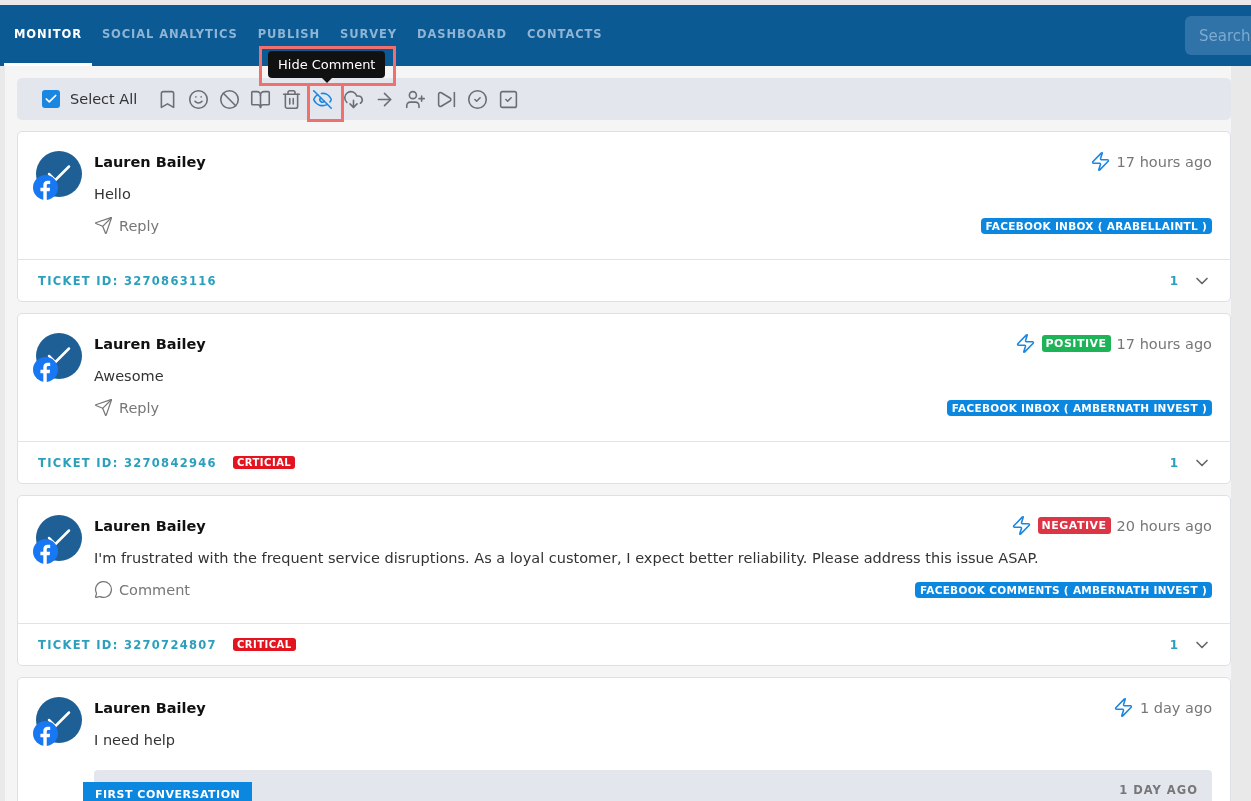 This screenshot has width=1251, height=801. I want to click on nav-tab: SOCIAL ANALYTICS, so click(169, 35).